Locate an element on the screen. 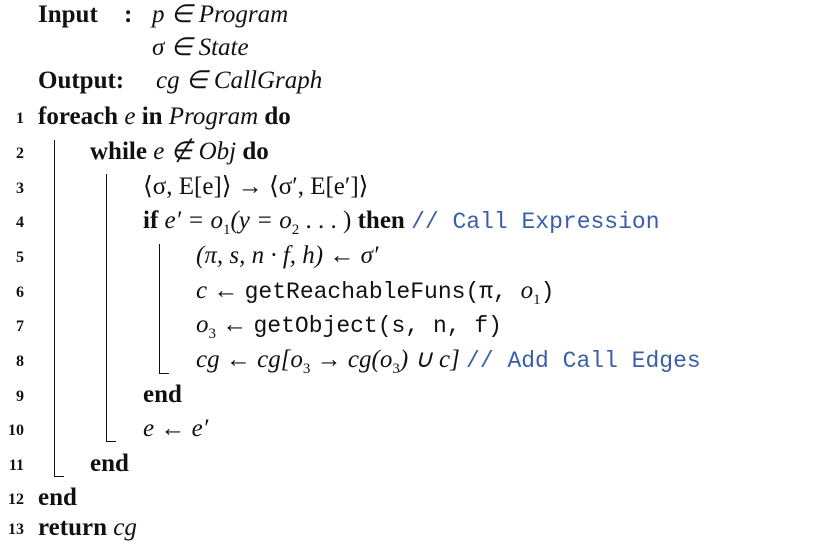  if-block-tick is located at coordinates (164, 373).